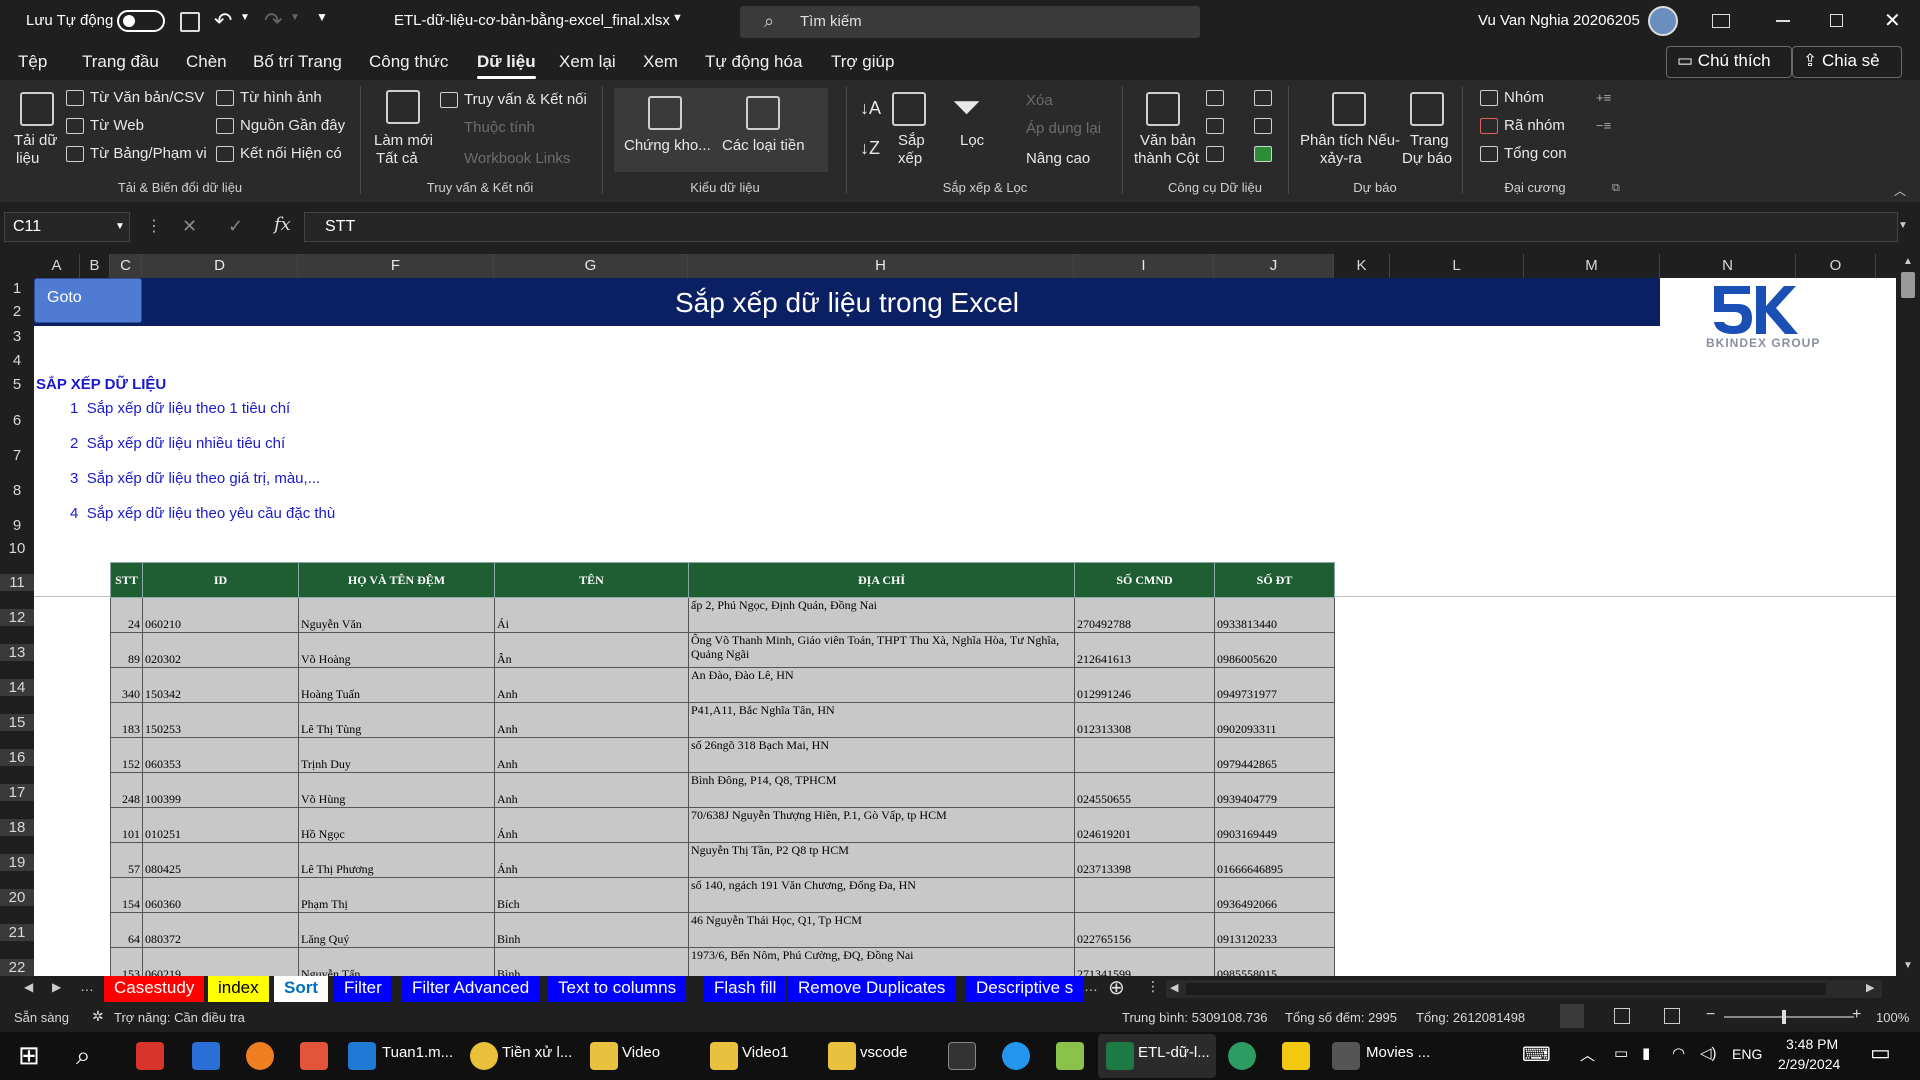 Image resolution: width=1920 pixels, height=1080 pixels. I want to click on table-cell: số 26ngõ 318 Bạch Mai, HN, so click(881, 755).